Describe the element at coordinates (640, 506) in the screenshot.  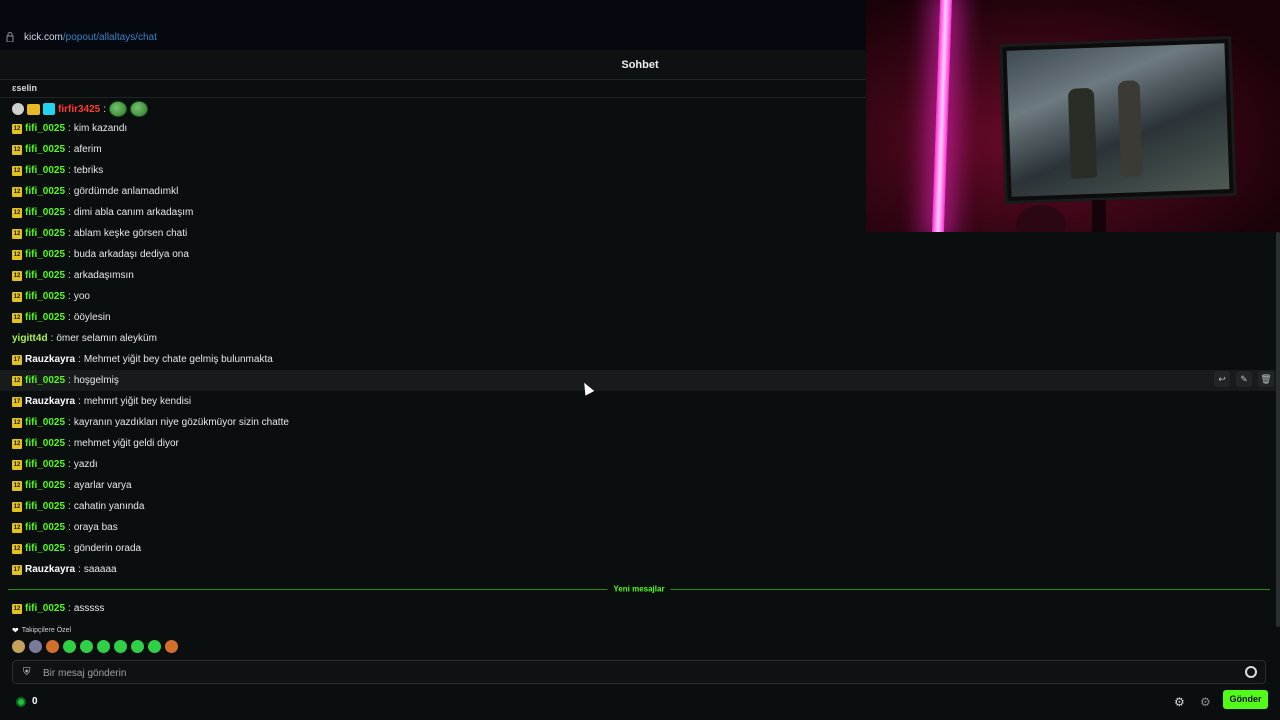
I see `chat-message: 12 fifi_0025: cahatin yanında` at that location.